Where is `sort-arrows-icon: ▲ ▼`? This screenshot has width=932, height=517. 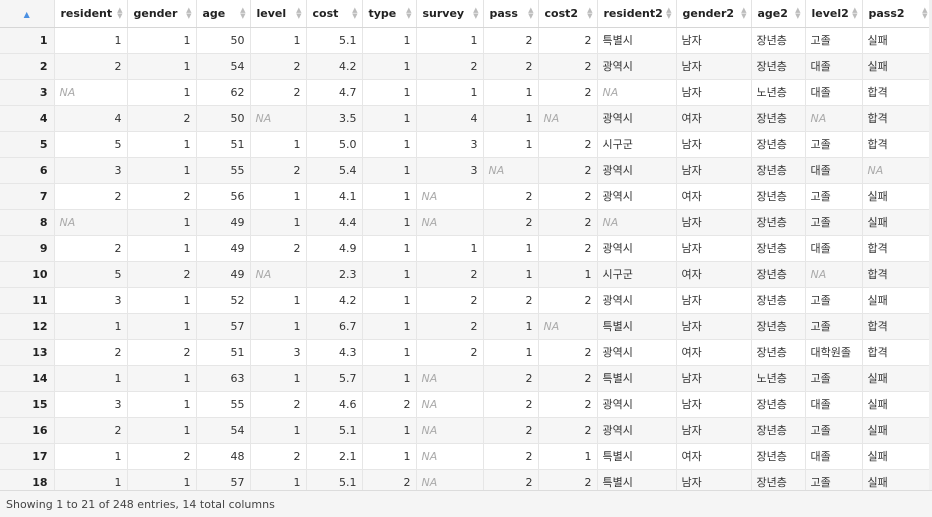
sort-arrows-icon: ▲ ▼ is located at coordinates (531, 13).